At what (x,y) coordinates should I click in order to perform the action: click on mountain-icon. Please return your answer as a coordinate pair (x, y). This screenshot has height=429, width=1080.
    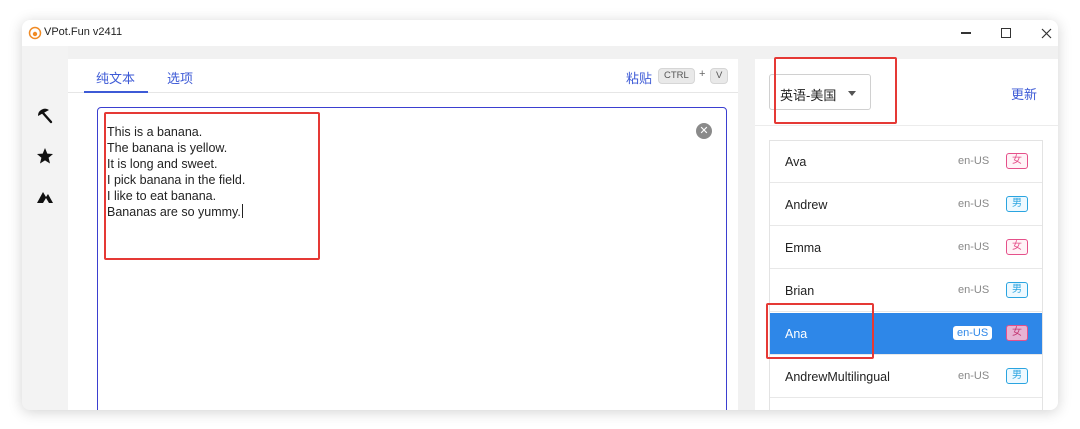
    Looking at the image, I should click on (45, 197).